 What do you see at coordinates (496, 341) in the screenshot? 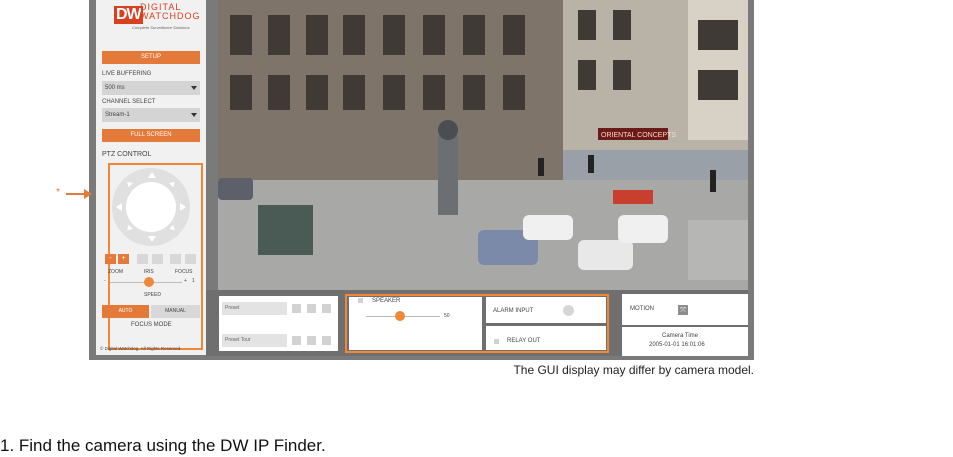
I see `relay-out-checkbox` at bounding box center [496, 341].